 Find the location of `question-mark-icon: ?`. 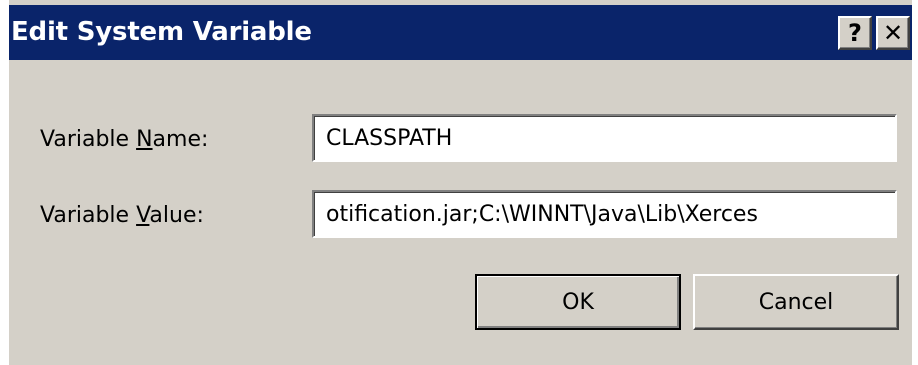

question-mark-icon: ? is located at coordinates (855, 33).